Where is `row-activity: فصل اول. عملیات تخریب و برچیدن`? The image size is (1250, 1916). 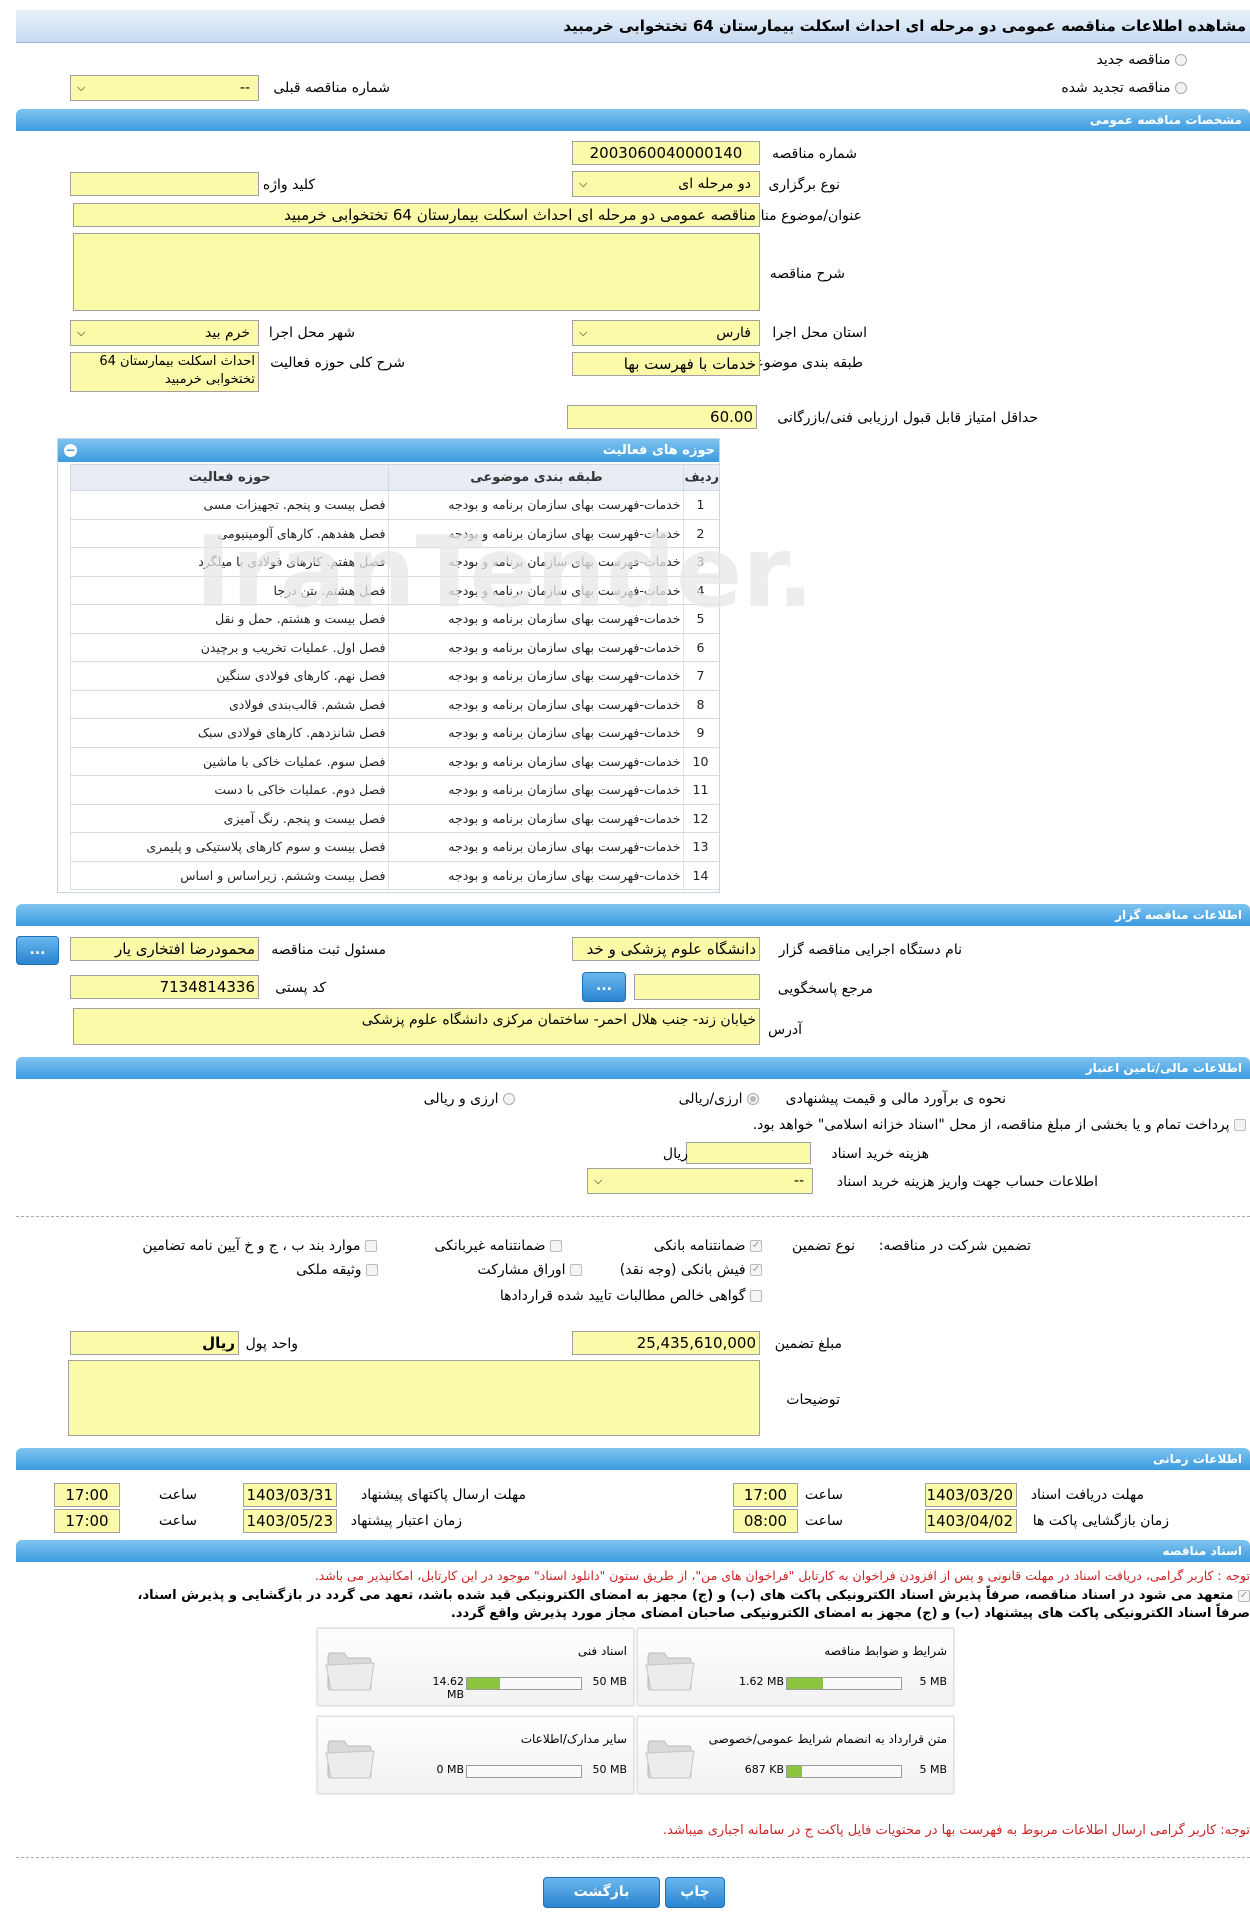
row-activity: فصل اول. عملیات تخریب و برچیدن is located at coordinates (229, 647).